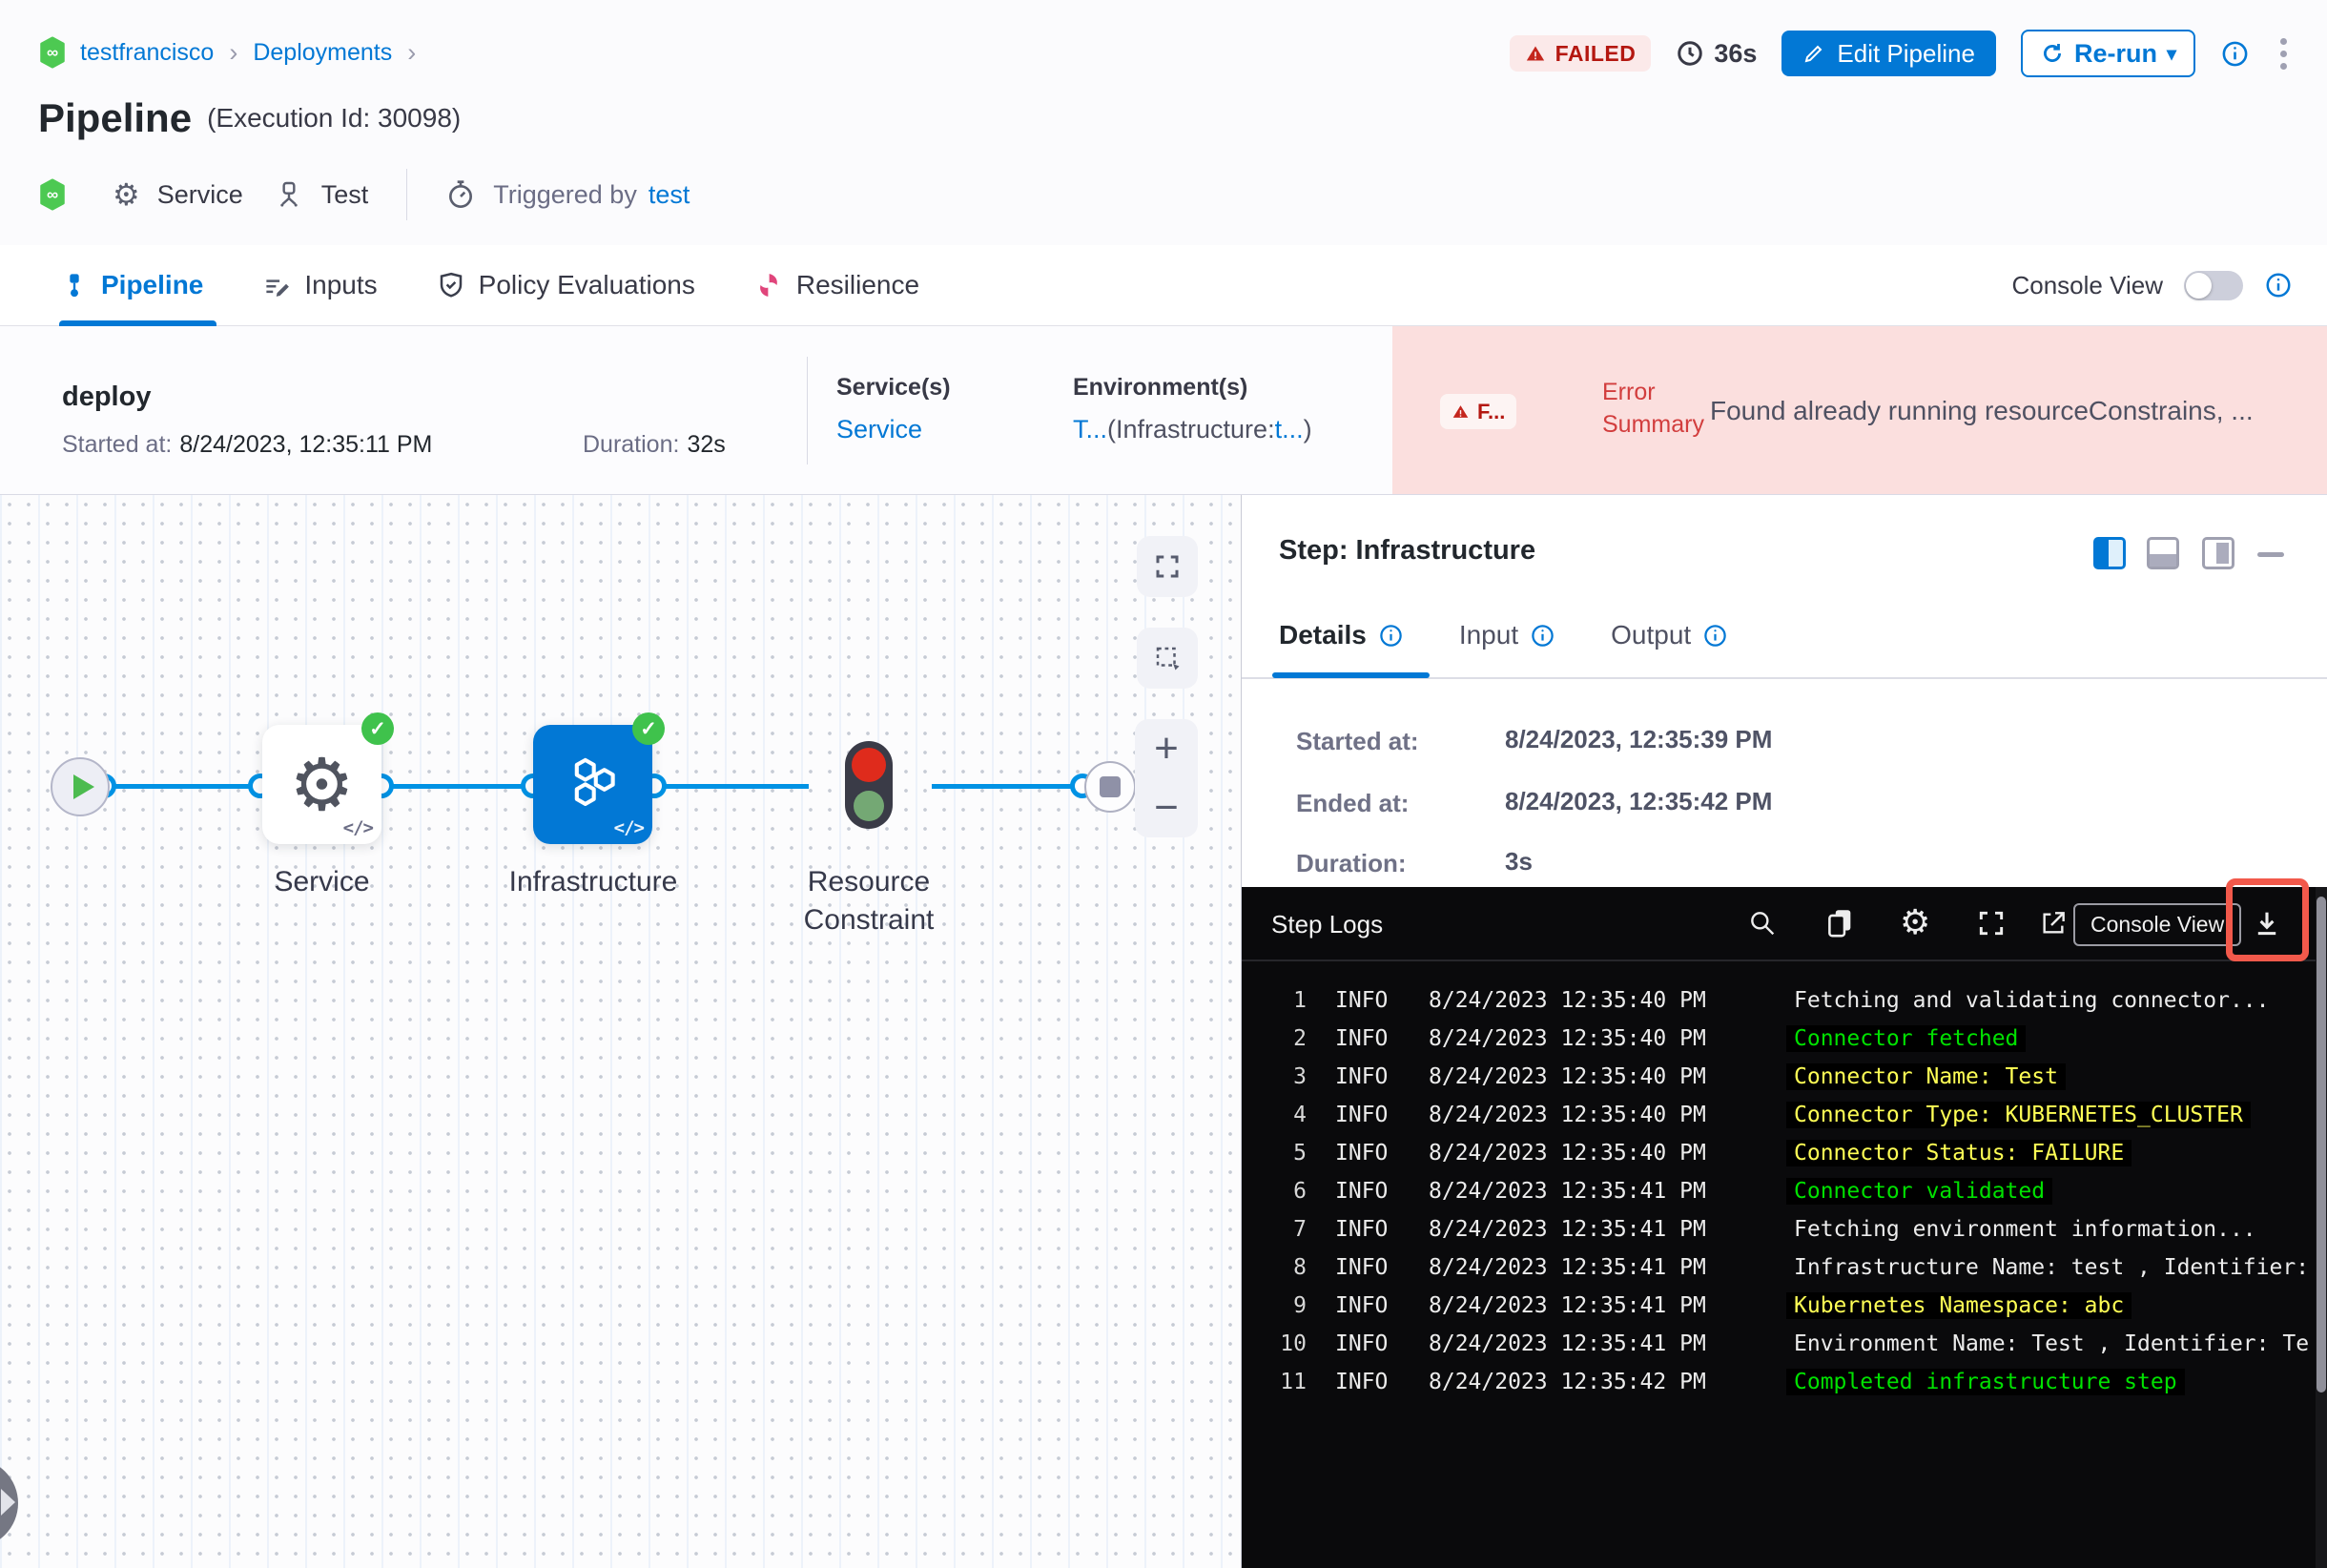  Describe the element at coordinates (1888, 54) in the screenshot. I see `edit-pipeline-button: Edit Pipeline` at that location.